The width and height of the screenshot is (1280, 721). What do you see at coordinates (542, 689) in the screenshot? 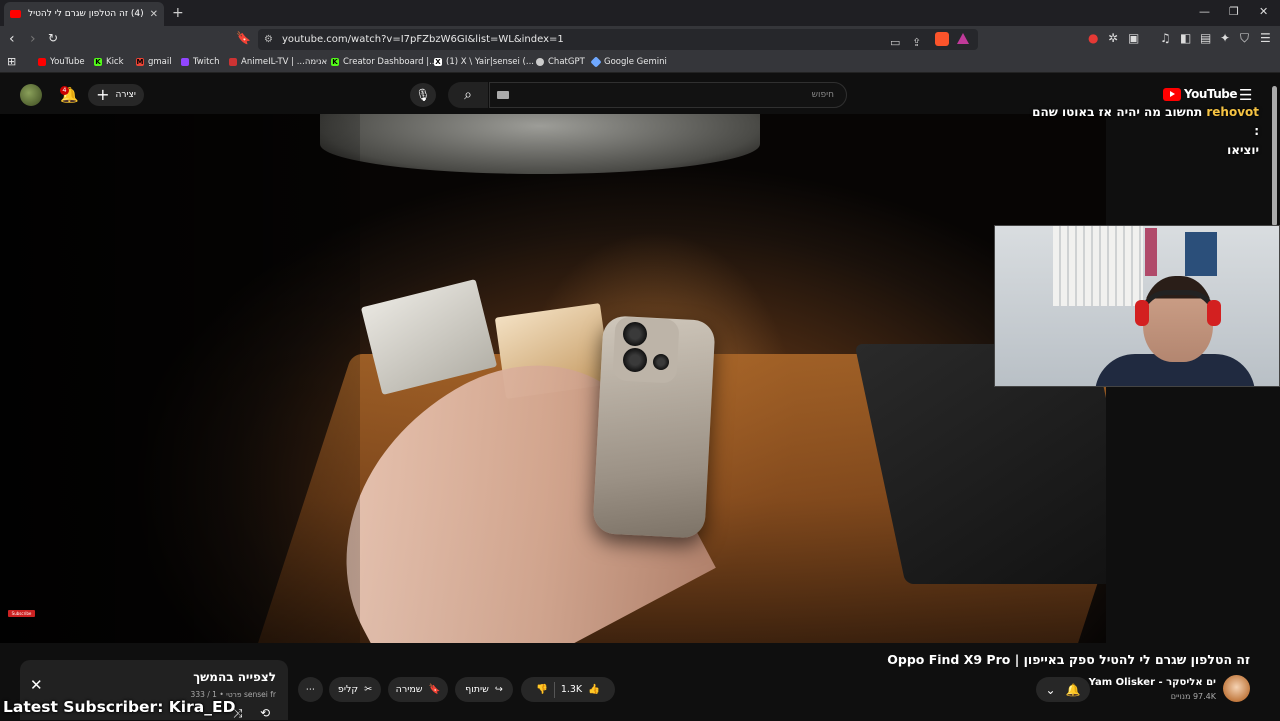
I see `dislike-icon: 👎` at bounding box center [542, 689].